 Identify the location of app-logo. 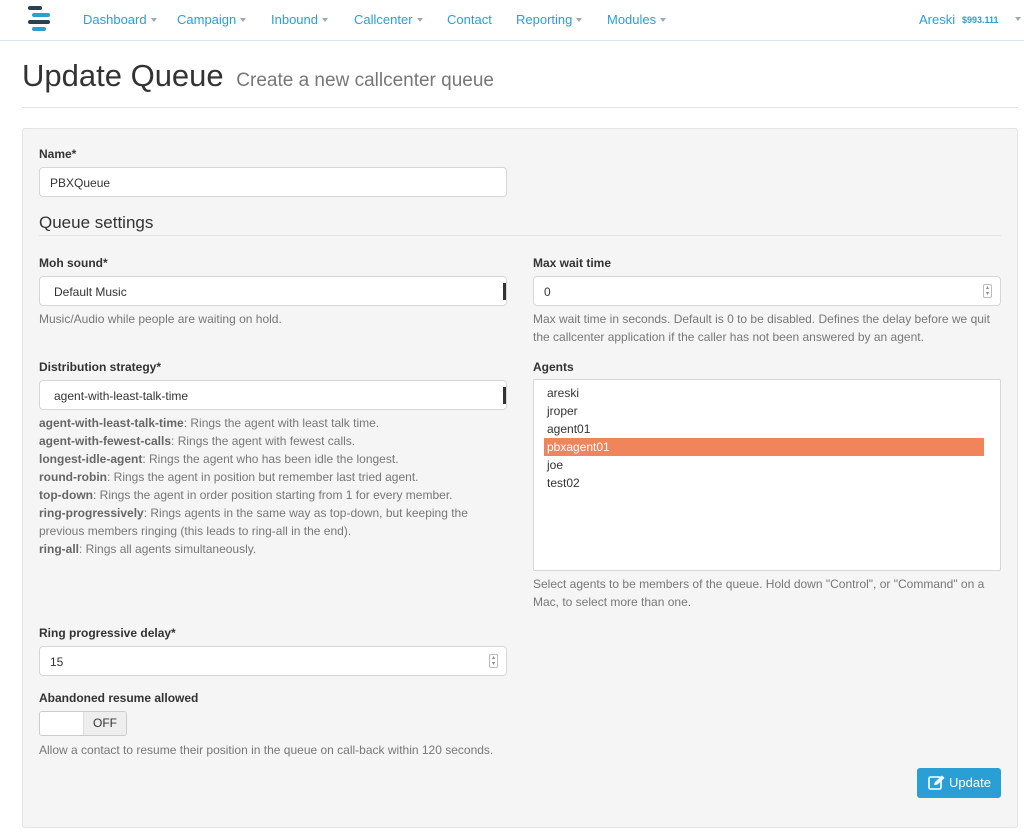
(40, 20).